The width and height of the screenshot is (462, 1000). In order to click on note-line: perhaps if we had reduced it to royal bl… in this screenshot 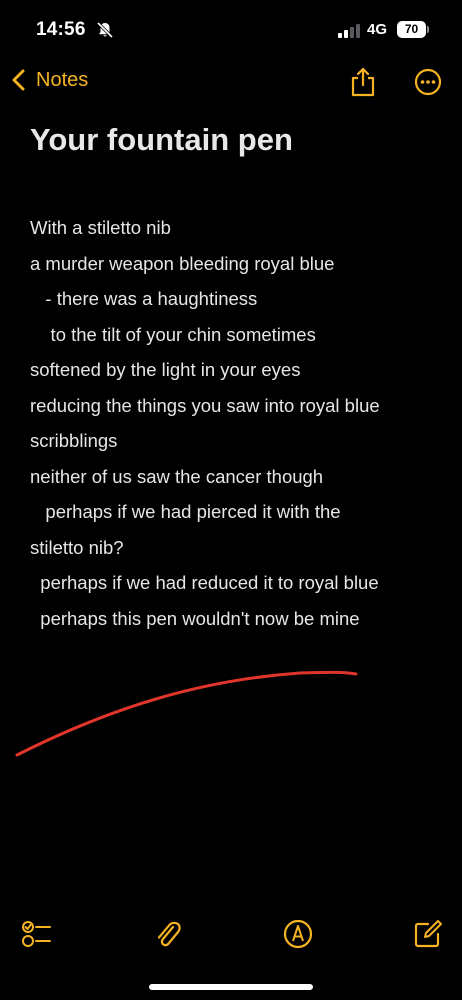, I will do `click(204, 582)`.